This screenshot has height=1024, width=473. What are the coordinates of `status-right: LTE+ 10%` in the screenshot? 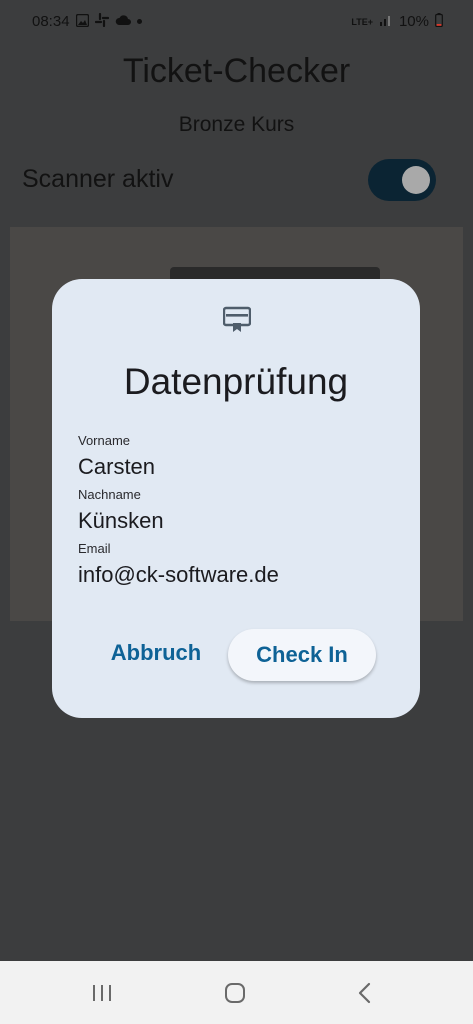 It's located at (397, 21).